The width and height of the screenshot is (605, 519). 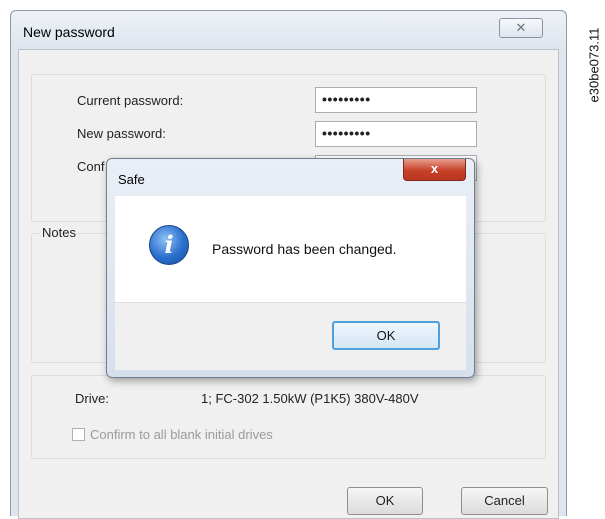 I want to click on cancel-button: Cancel, so click(x=504, y=501).